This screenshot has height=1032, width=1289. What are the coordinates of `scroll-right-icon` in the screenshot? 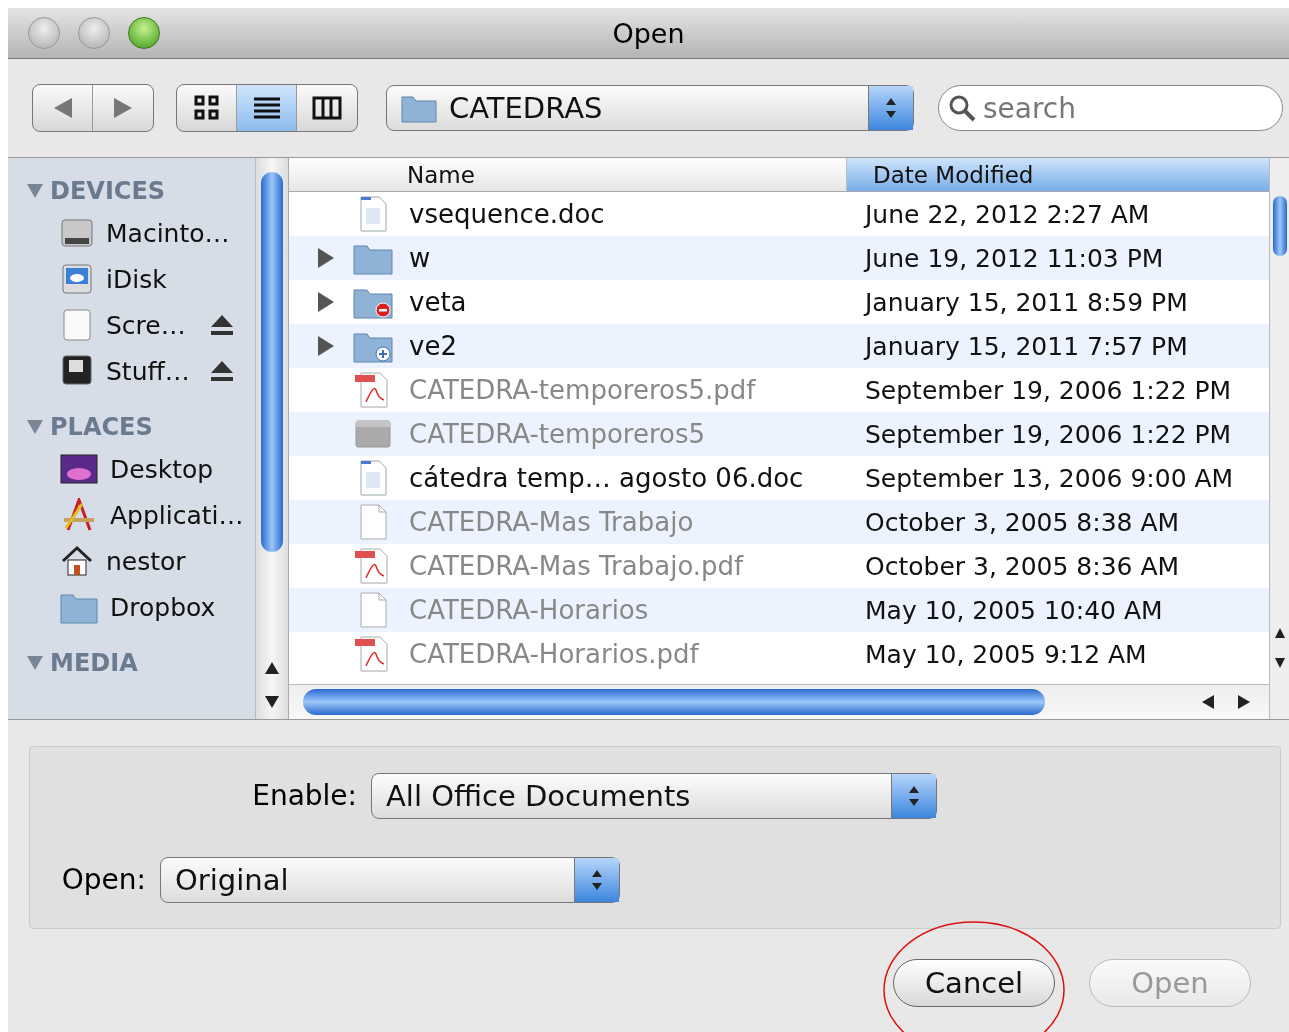 It's located at (1244, 702).